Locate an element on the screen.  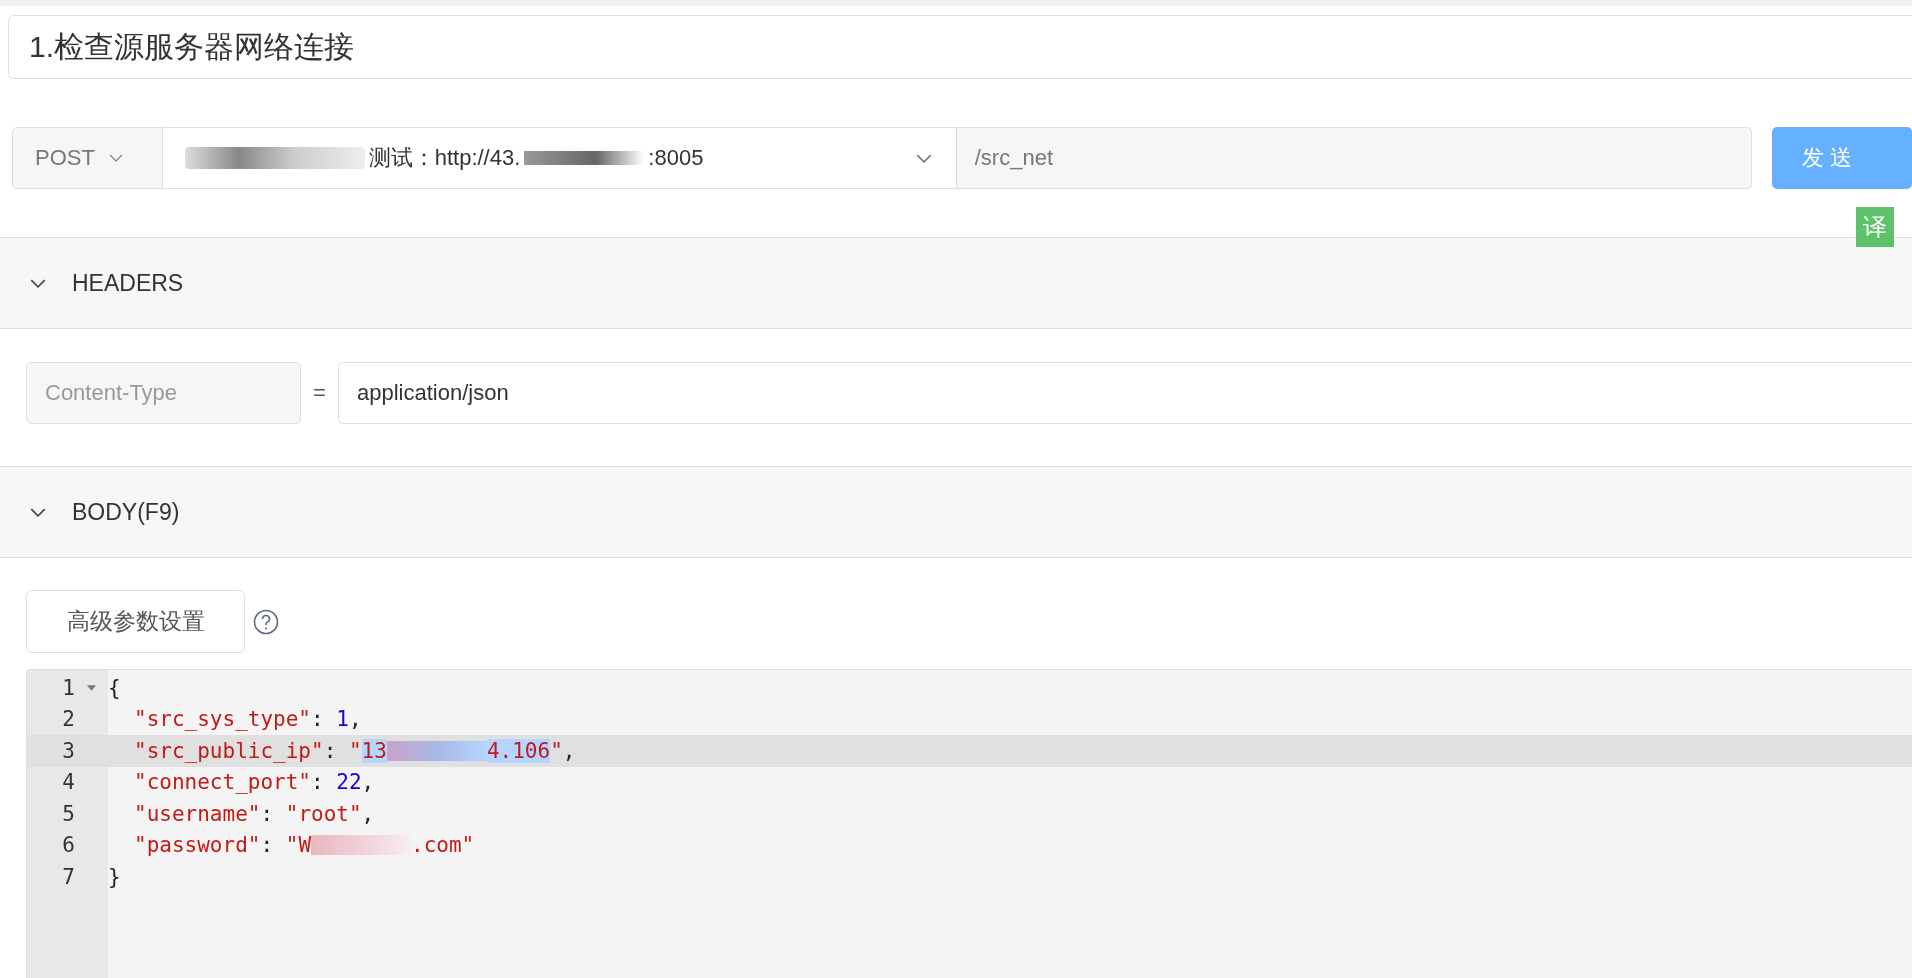
fold-caret-icon is located at coordinates (91, 687).